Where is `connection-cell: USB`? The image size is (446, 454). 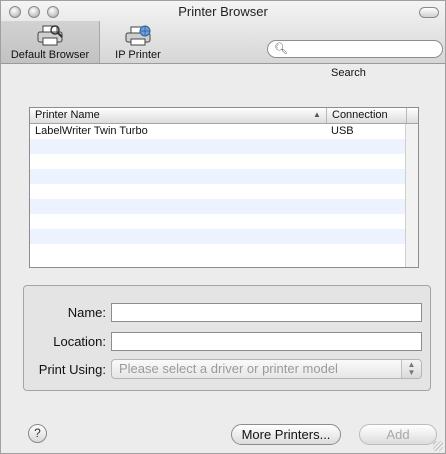 connection-cell: USB is located at coordinates (342, 131).